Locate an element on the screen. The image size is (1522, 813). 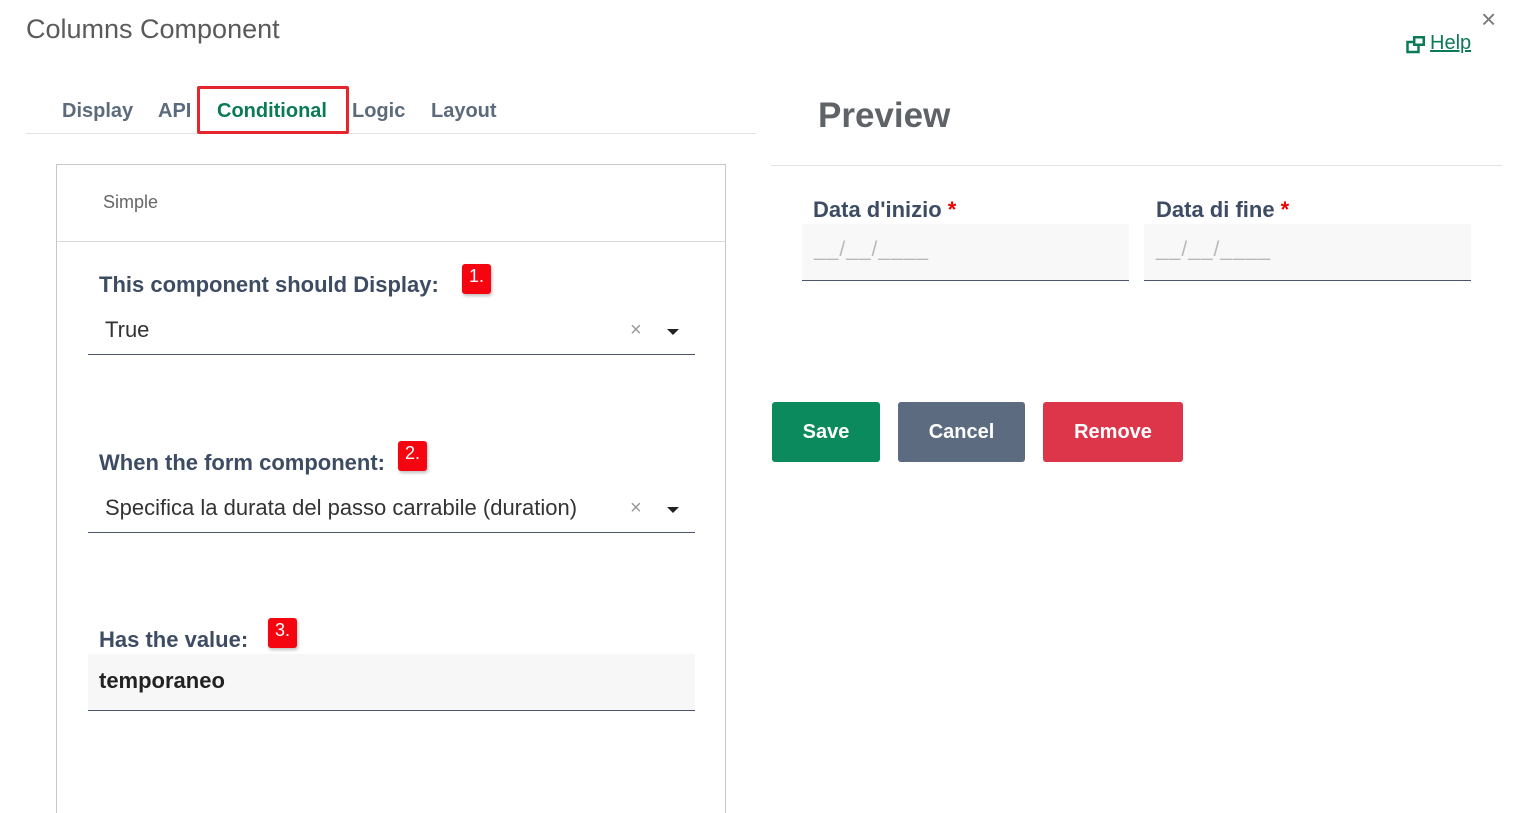
tab-logic: Logic is located at coordinates (378, 110).